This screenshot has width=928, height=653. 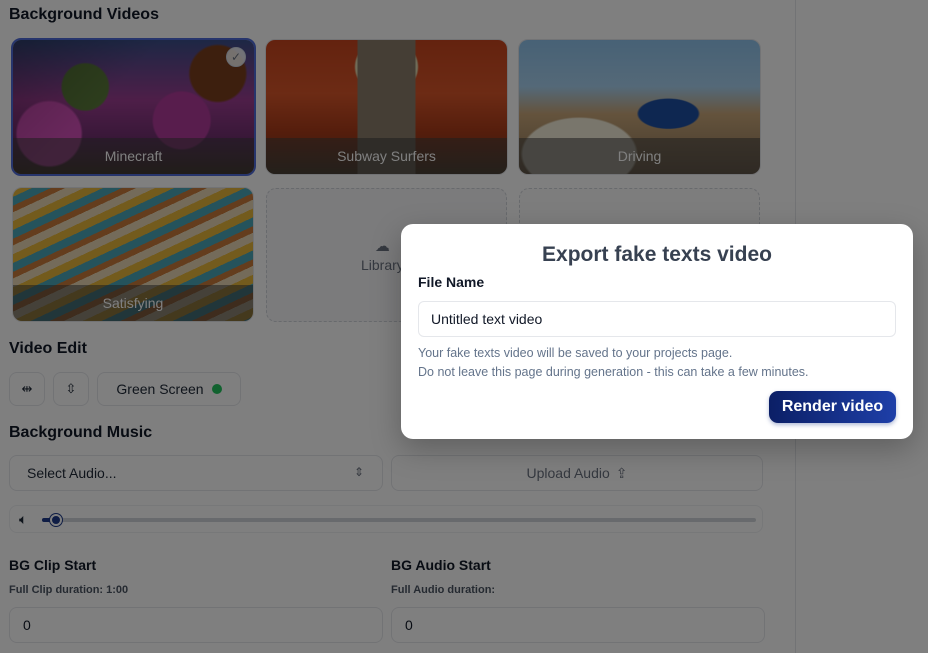 What do you see at coordinates (657, 319) in the screenshot?
I see `file-name-input` at bounding box center [657, 319].